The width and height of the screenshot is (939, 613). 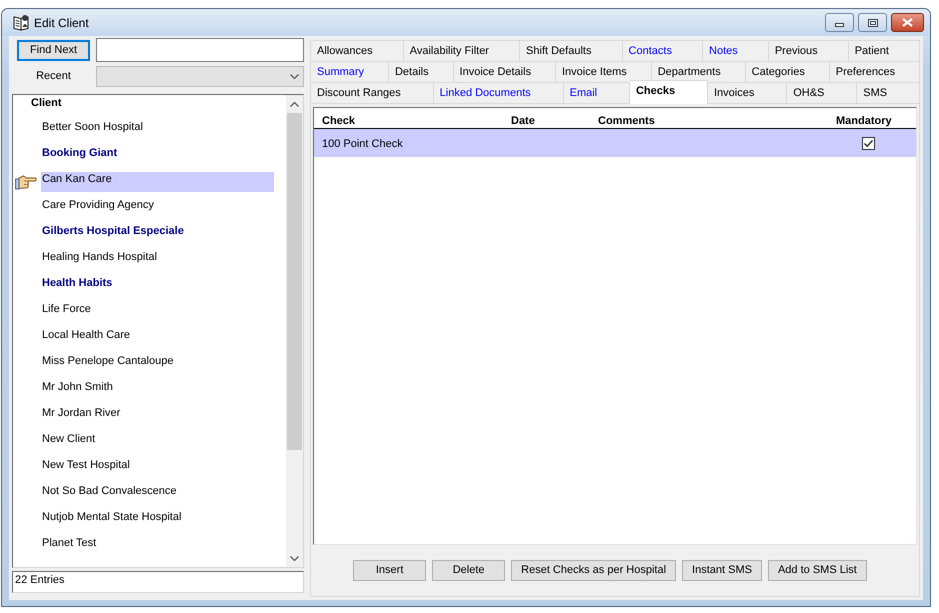 What do you see at coordinates (615, 143) in the screenshot?
I see `table-row: 100 Point Check` at bounding box center [615, 143].